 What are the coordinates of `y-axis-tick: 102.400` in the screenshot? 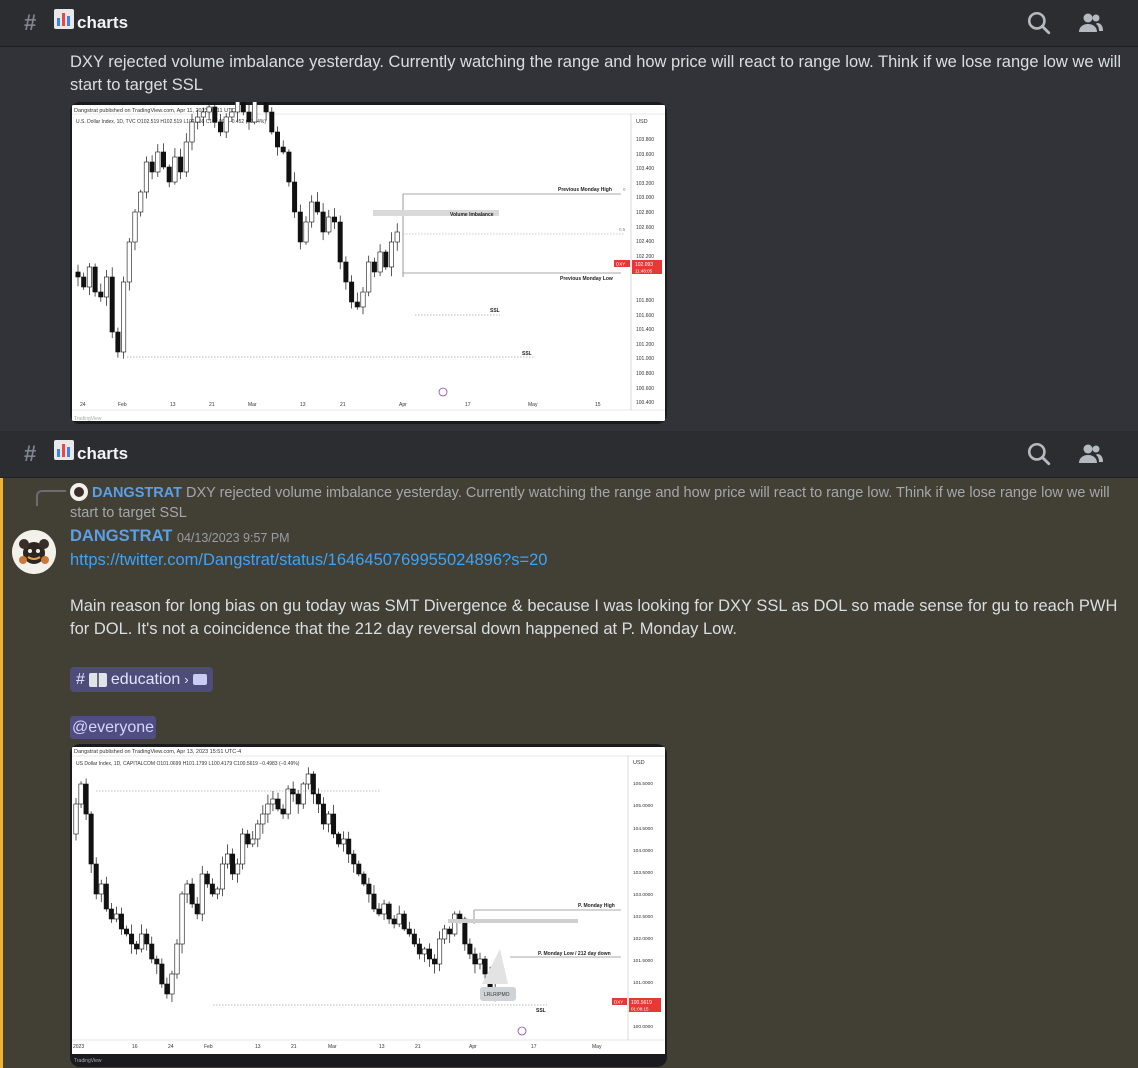 It's located at (645, 242).